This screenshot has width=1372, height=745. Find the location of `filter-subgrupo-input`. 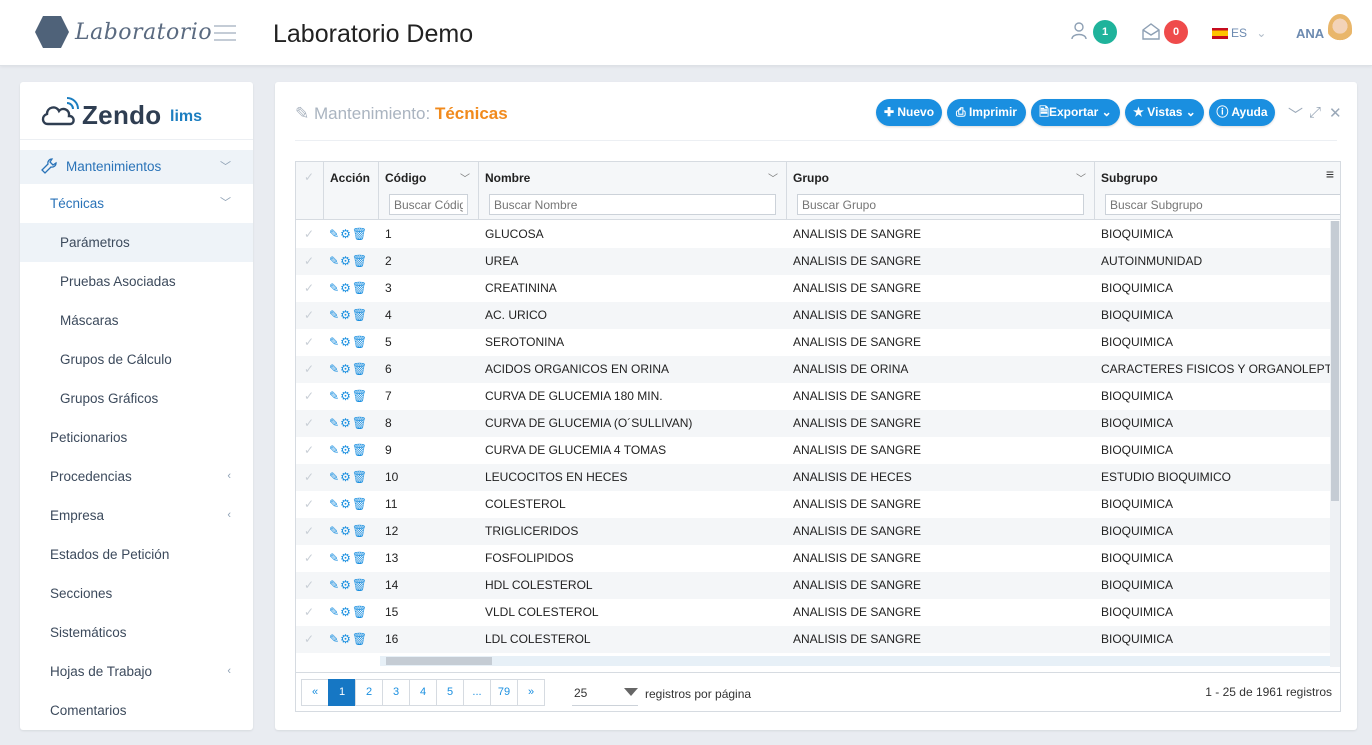

filter-subgrupo-input is located at coordinates (1222, 204).